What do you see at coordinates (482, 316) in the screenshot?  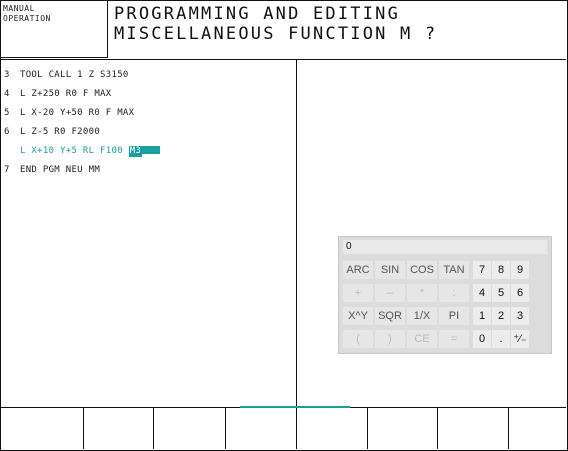 I see `calc-num-key-2-0: 1` at bounding box center [482, 316].